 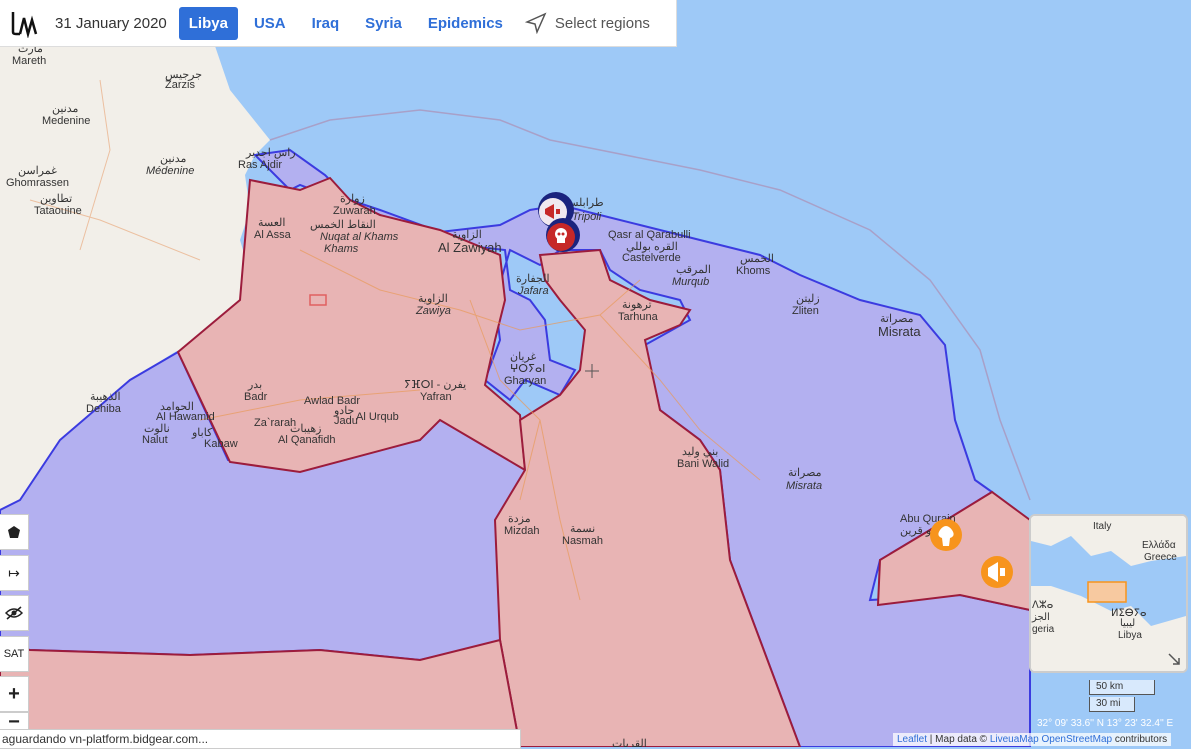 What do you see at coordinates (1160, 557) in the screenshot?
I see `svg-text: Greece` at bounding box center [1160, 557].